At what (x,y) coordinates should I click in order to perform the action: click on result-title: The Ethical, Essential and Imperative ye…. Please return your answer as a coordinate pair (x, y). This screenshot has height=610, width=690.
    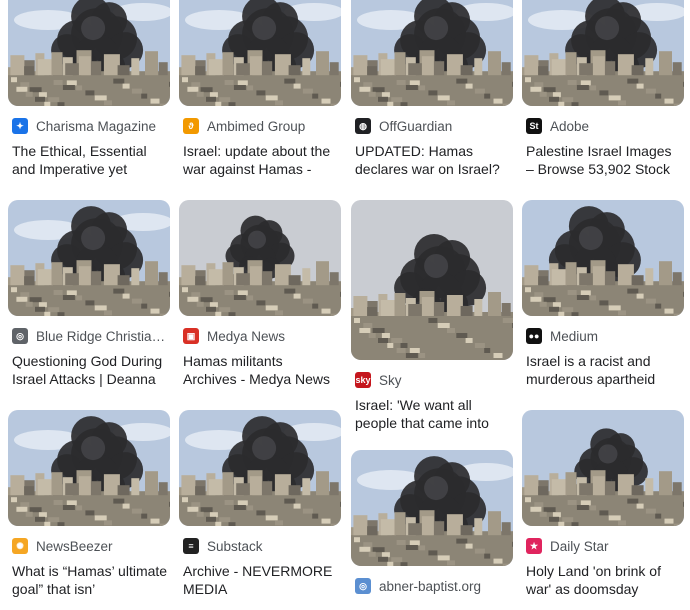
    Looking at the image, I should click on (89, 160).